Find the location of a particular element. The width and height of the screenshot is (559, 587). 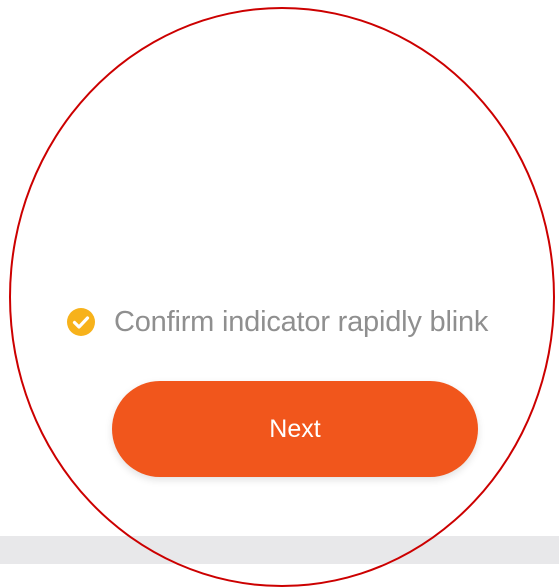

confirm-indicator-row: Confirm indicator rapidly blink is located at coordinates (277, 322).